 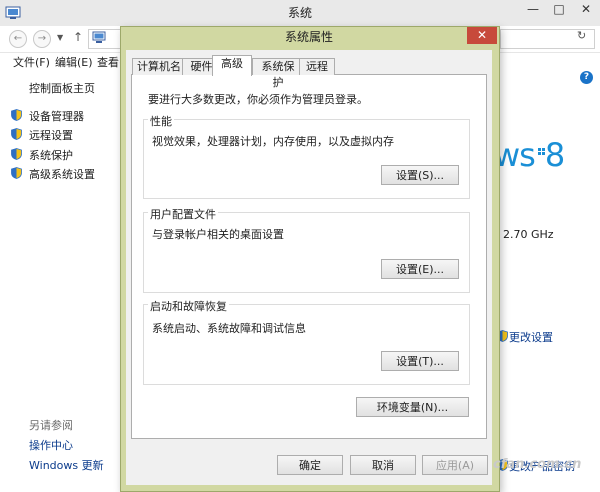 What do you see at coordinates (232, 65) in the screenshot?
I see `tab-advanced: 高级` at bounding box center [232, 65].